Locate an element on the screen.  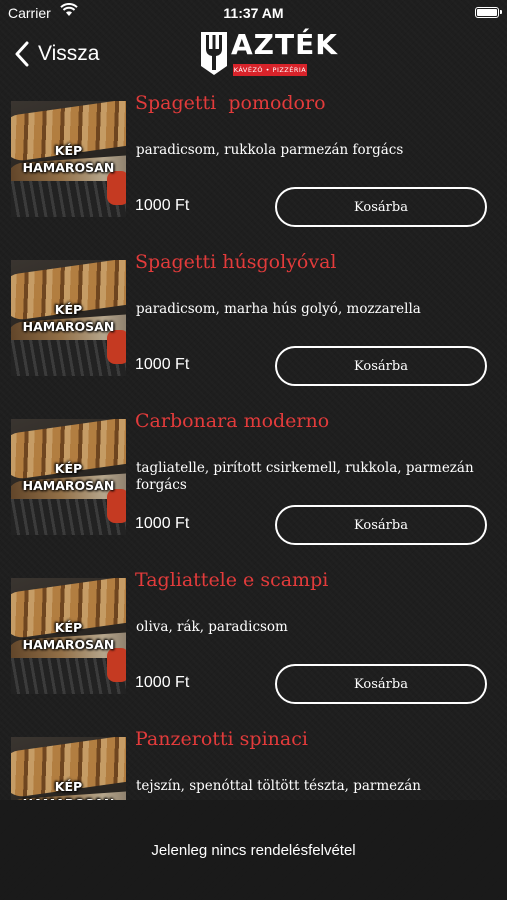
chevron-left-icon is located at coordinates (22, 54).